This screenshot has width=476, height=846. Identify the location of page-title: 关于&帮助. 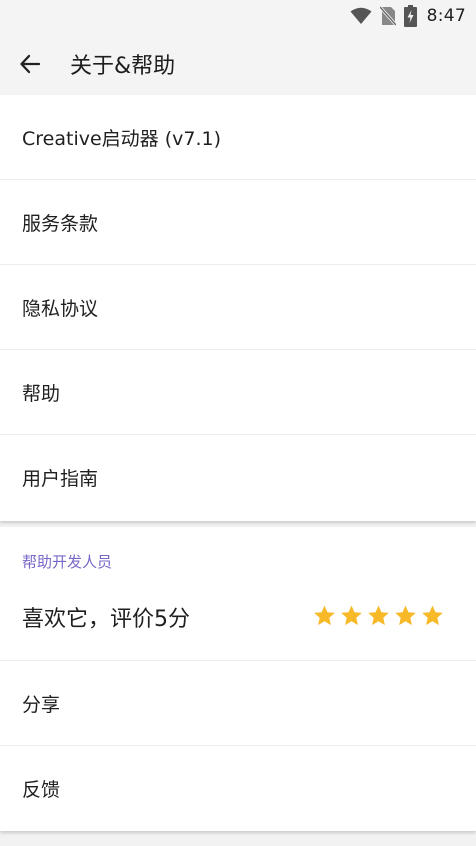
(123, 66).